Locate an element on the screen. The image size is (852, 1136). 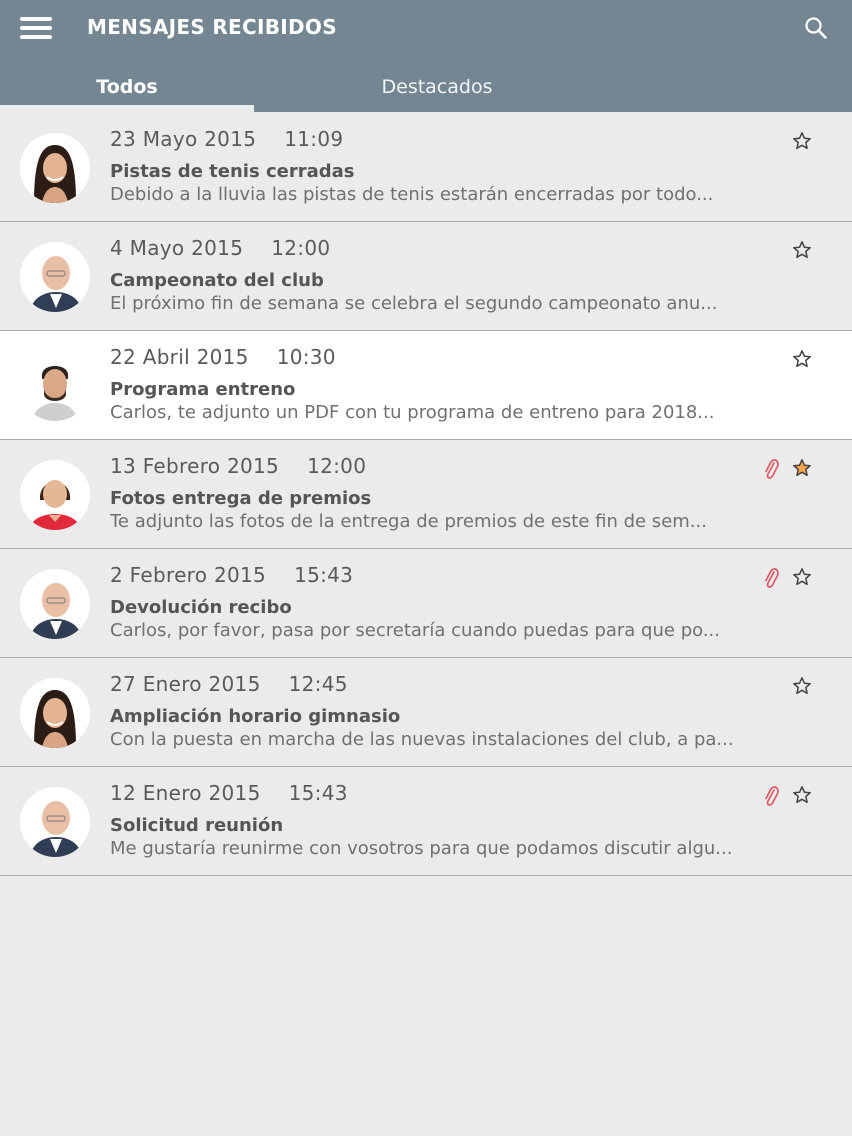
message-date: 13 Febrero 2015 12:00 is located at coordinates (238, 466).